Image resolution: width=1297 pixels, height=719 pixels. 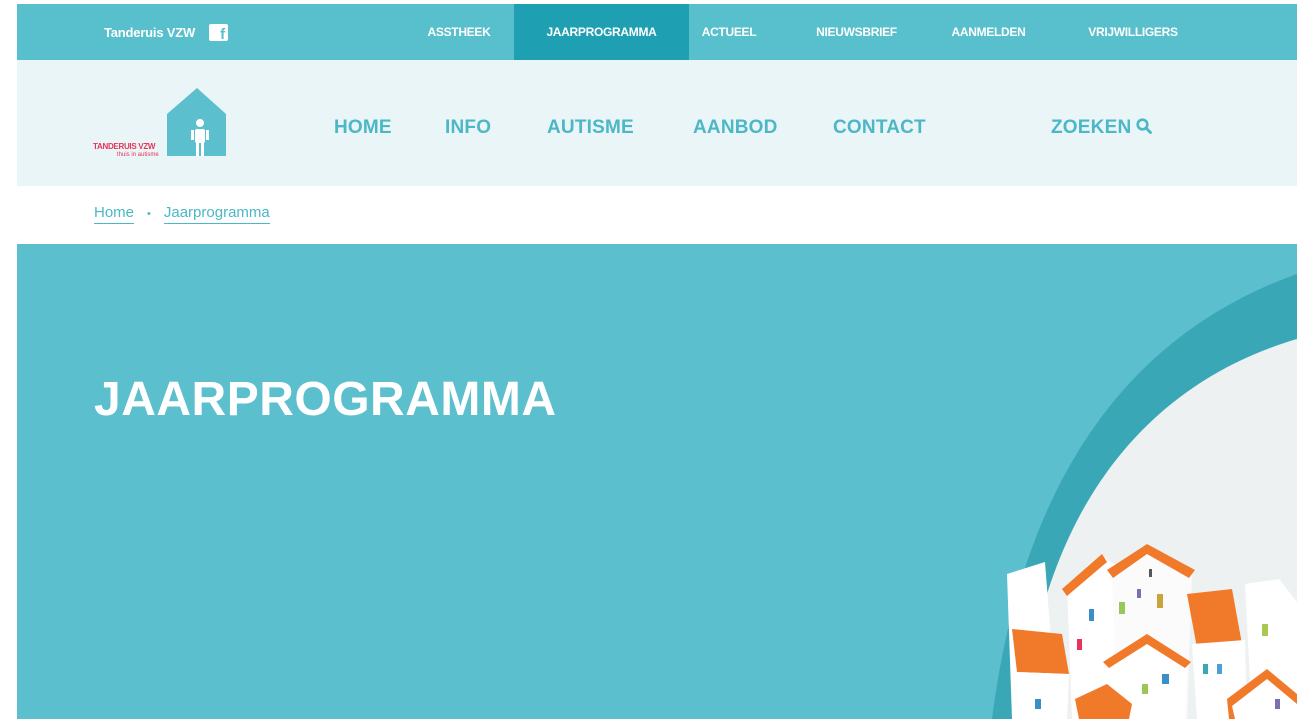 I want to click on top-nav-item-aanmelden: AANMELDEN, so click(x=988, y=32).